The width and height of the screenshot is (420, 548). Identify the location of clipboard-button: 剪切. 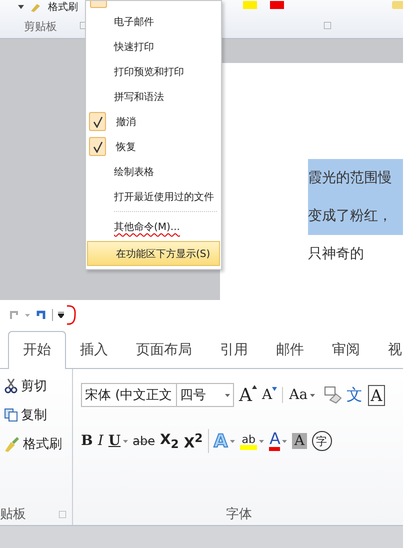
(38, 386).